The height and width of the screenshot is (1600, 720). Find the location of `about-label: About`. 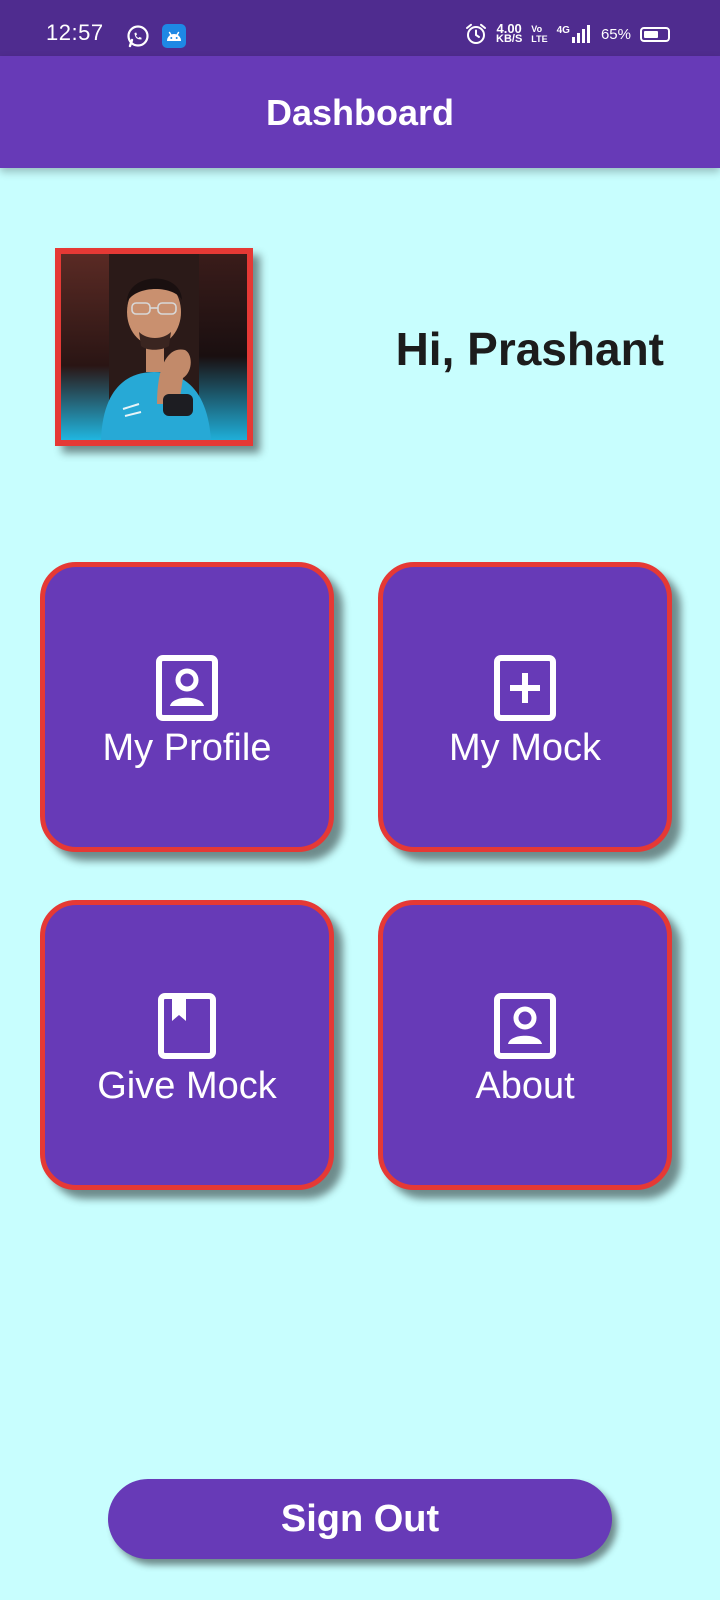

about-label: About is located at coordinates (525, 1086).